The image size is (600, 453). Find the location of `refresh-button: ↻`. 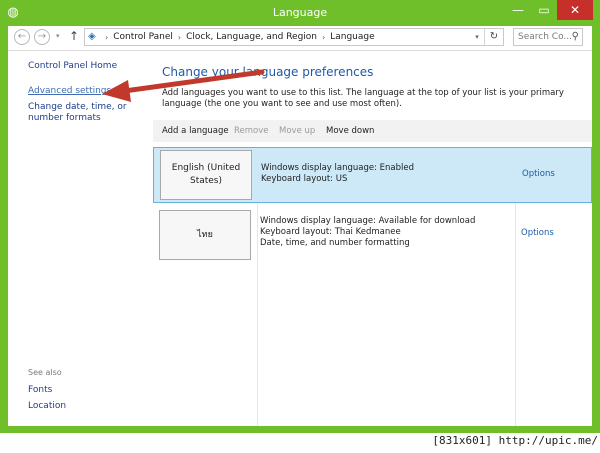

refresh-button: ↻ is located at coordinates (493, 37).